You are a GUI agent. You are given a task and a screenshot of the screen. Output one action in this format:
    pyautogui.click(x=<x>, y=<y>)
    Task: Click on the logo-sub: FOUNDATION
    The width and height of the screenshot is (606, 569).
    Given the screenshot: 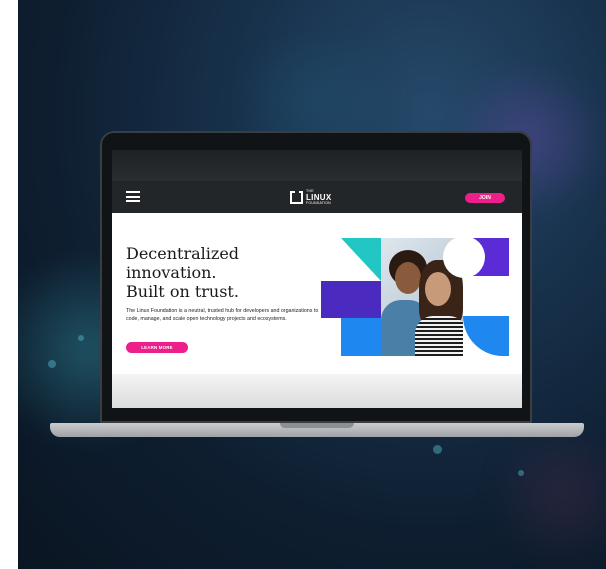 What is the action you would take?
    pyautogui.click(x=318, y=202)
    